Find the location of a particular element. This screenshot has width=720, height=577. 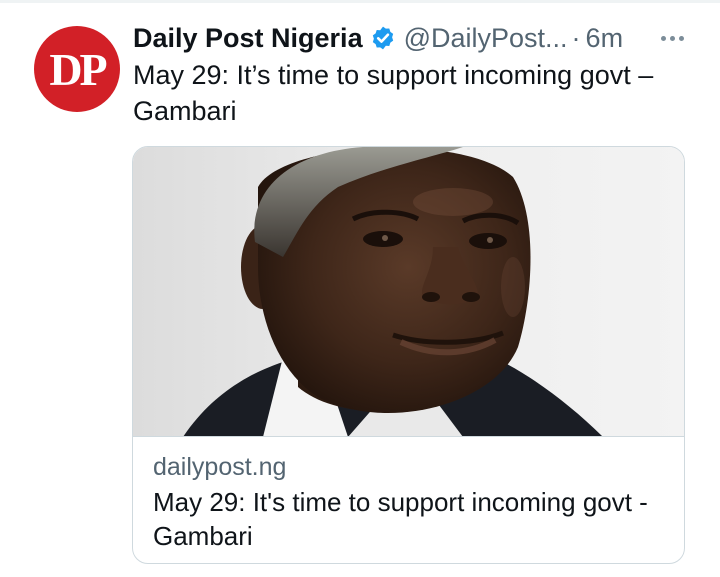

timestamp: 6m is located at coordinates (605, 38).